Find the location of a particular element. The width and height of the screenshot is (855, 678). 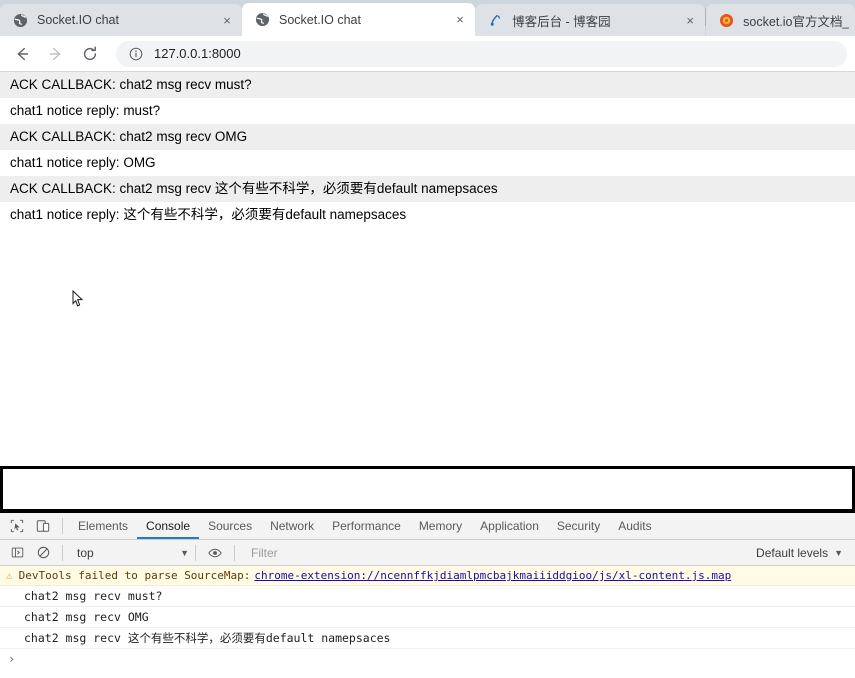

console-filter-bar: top ▼ Filter Default levels ▼ is located at coordinates (427, 553).